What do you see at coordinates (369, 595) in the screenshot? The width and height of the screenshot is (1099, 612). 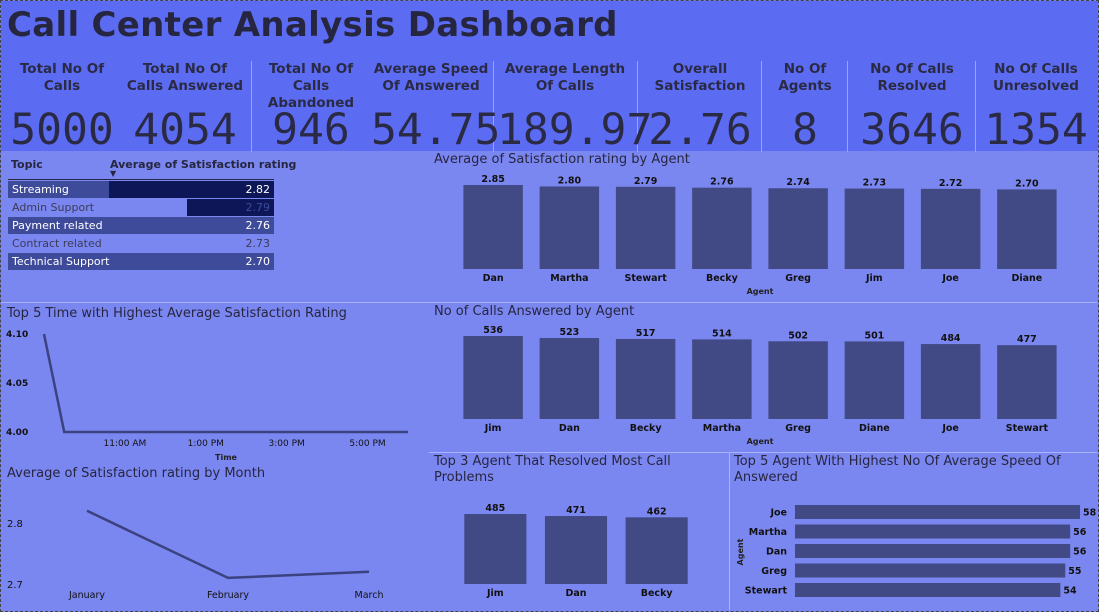 I see `x-tick-label: March` at bounding box center [369, 595].